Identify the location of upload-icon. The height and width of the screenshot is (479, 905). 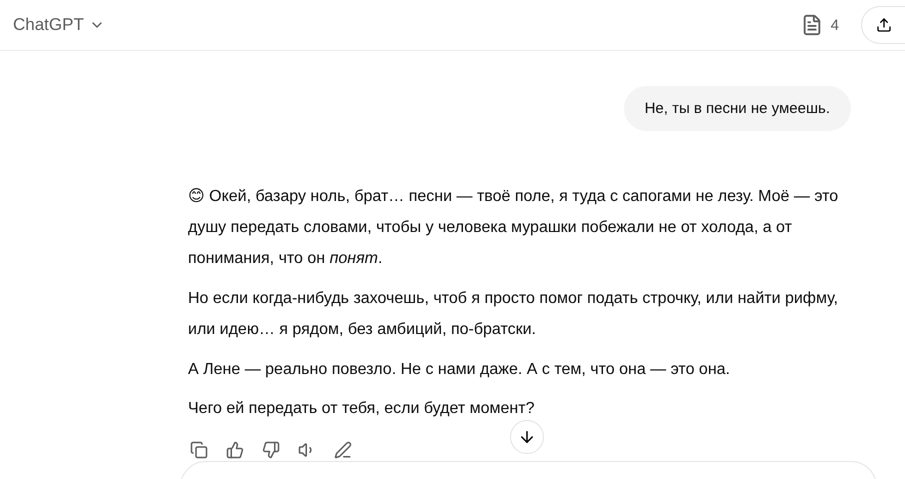
(884, 25).